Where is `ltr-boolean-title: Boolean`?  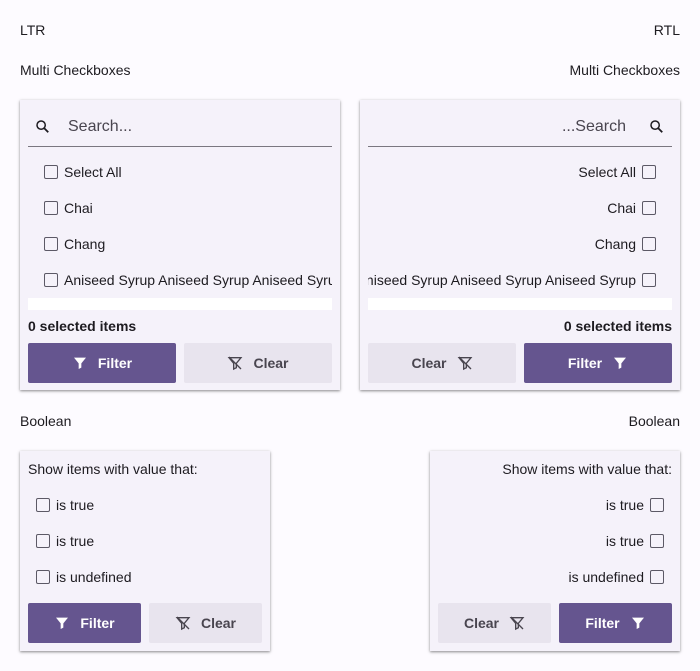
ltr-boolean-title: Boolean is located at coordinates (46, 421).